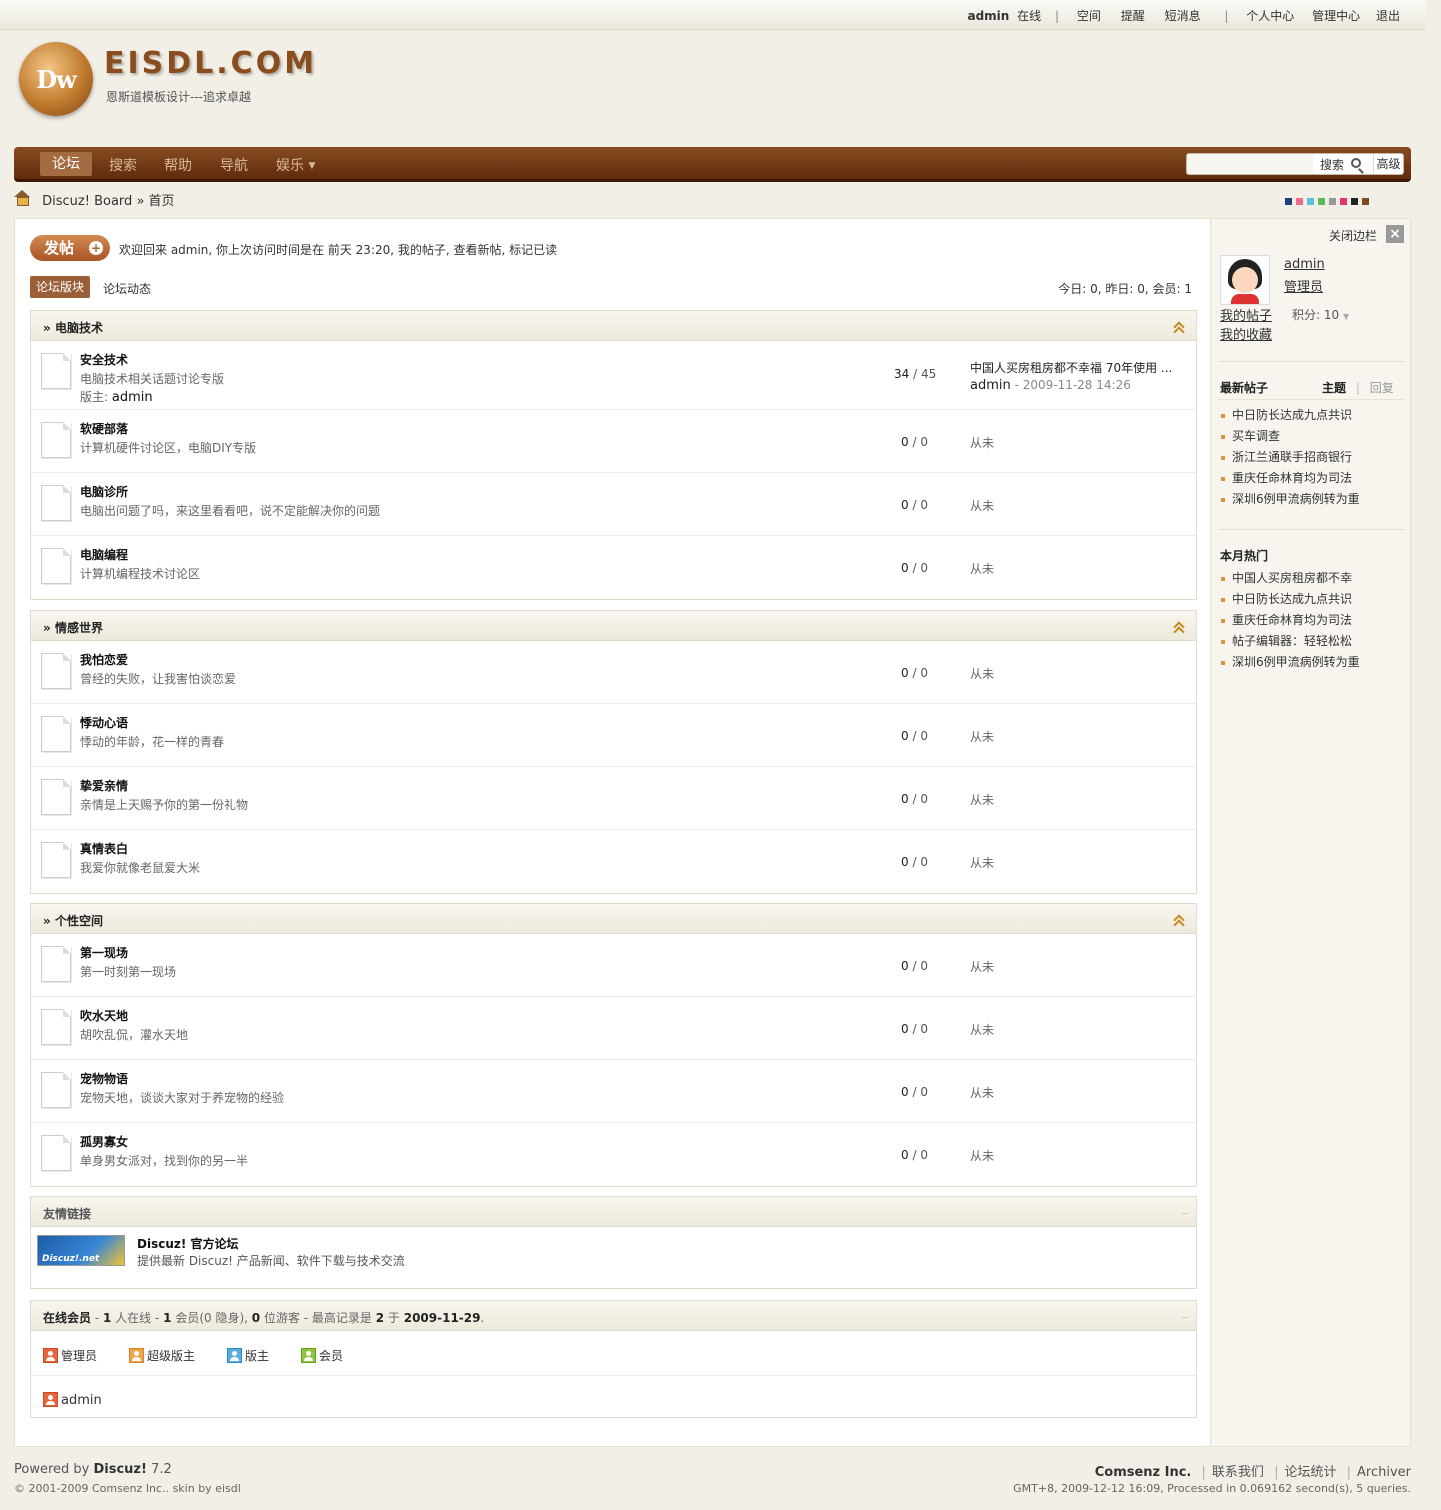 The image size is (1441, 1510). What do you see at coordinates (104, 359) in the screenshot?
I see `forum-name: 安全技术` at bounding box center [104, 359].